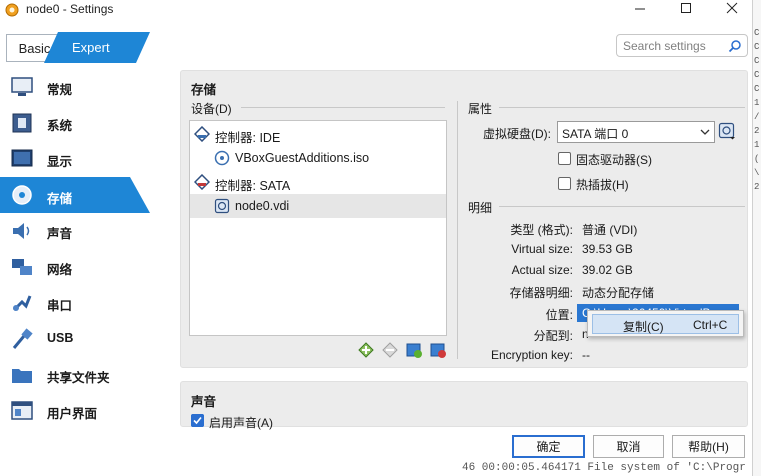 The image size is (761, 476). I want to click on bg-char: /, so click(757, 117).